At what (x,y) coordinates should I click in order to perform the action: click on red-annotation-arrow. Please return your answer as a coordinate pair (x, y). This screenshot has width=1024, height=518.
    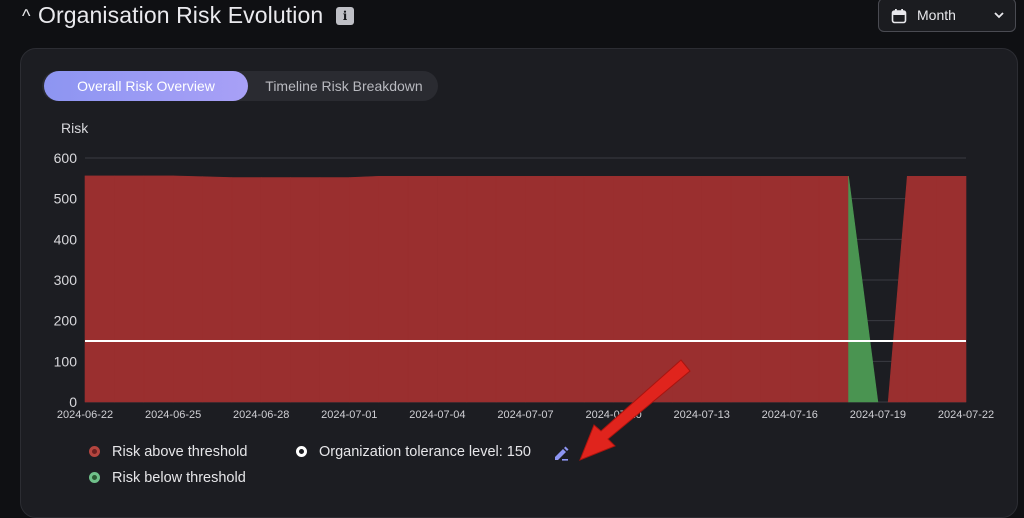
    Looking at the image, I should click on (635, 410).